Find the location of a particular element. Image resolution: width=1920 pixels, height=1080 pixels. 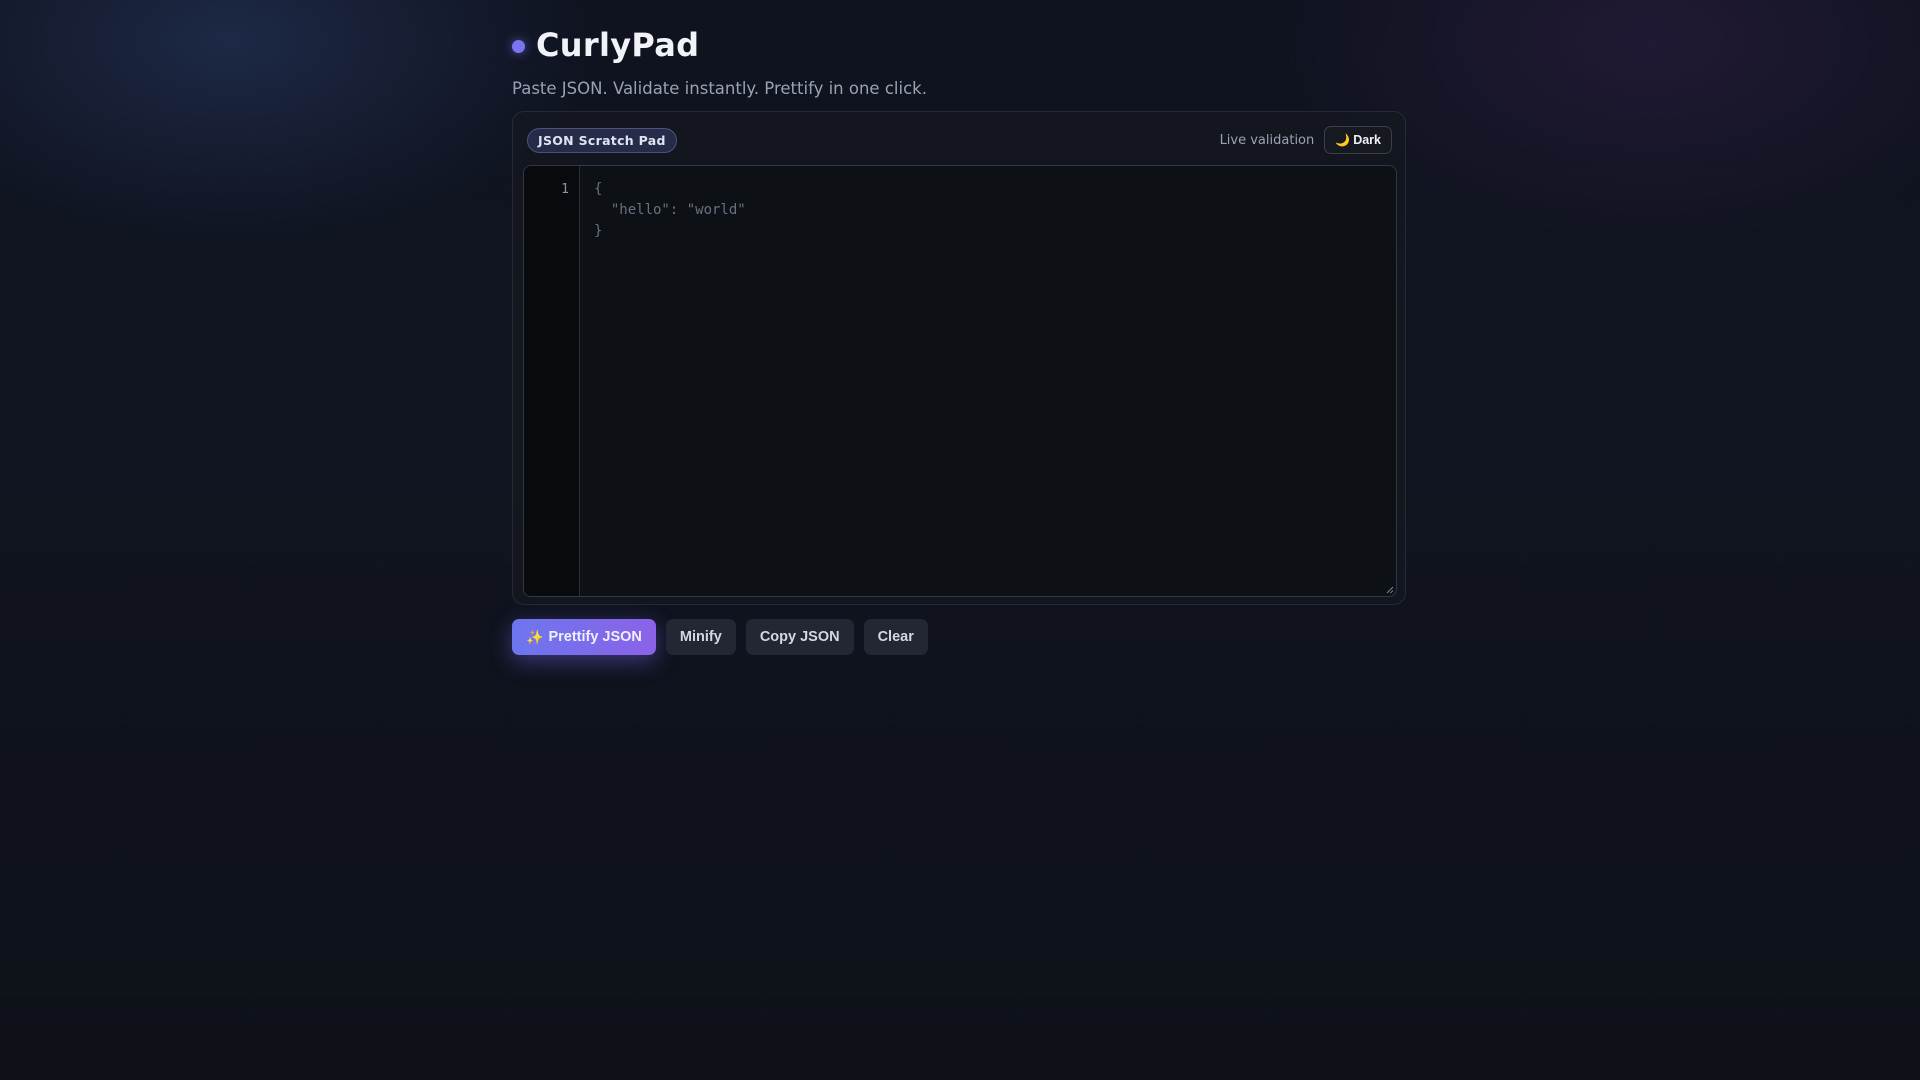

theme-toggle-button: 🌙 Dark is located at coordinates (1358, 140).